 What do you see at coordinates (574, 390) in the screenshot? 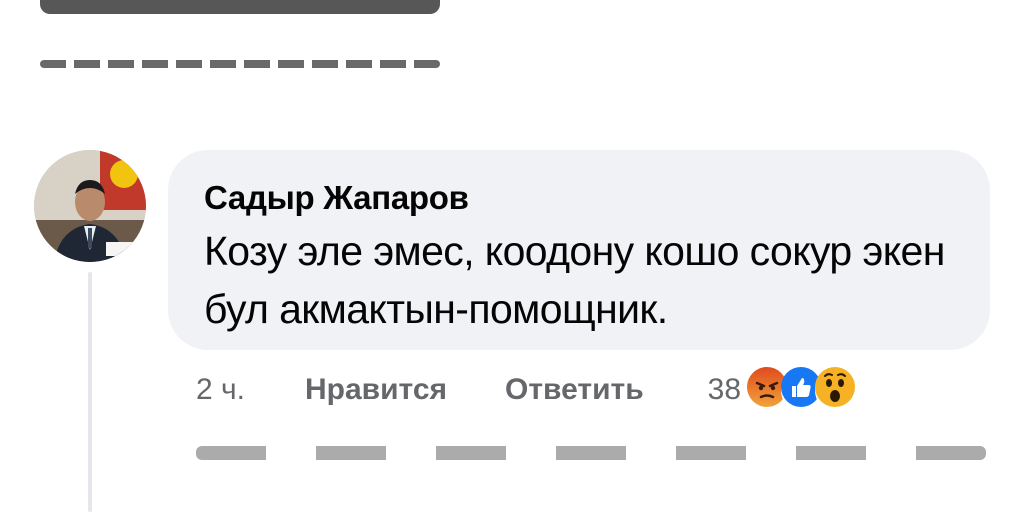
I see `reply-button: Ответить` at bounding box center [574, 390].